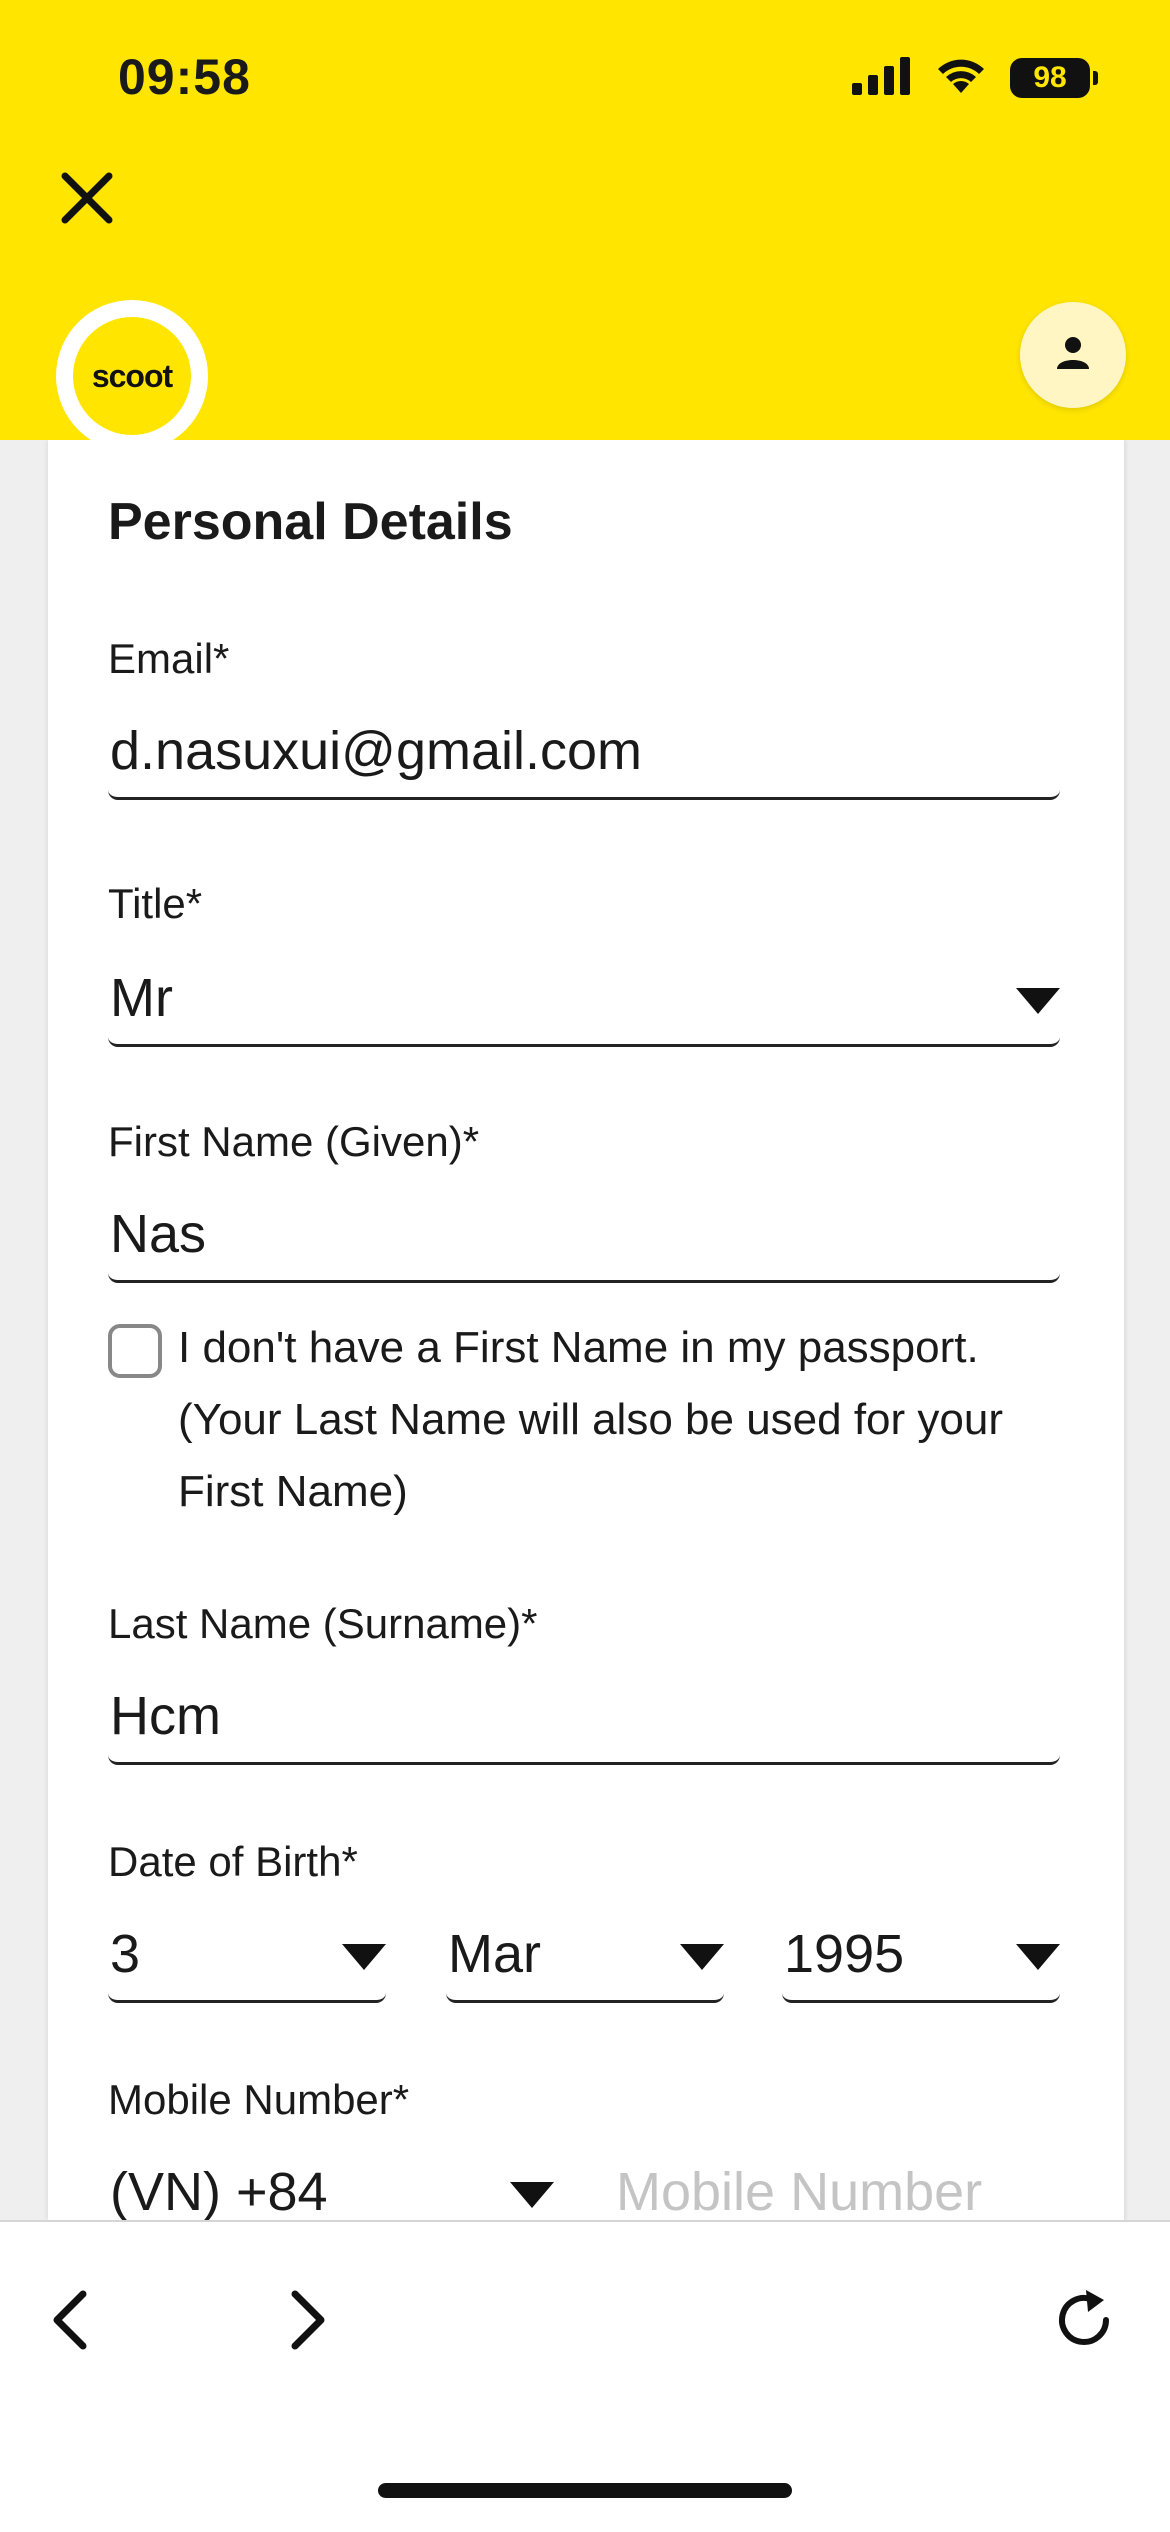 This screenshot has height=2532, width=1170. Describe the element at coordinates (494, 1954) in the screenshot. I see `dob-month-value: Mar` at that location.